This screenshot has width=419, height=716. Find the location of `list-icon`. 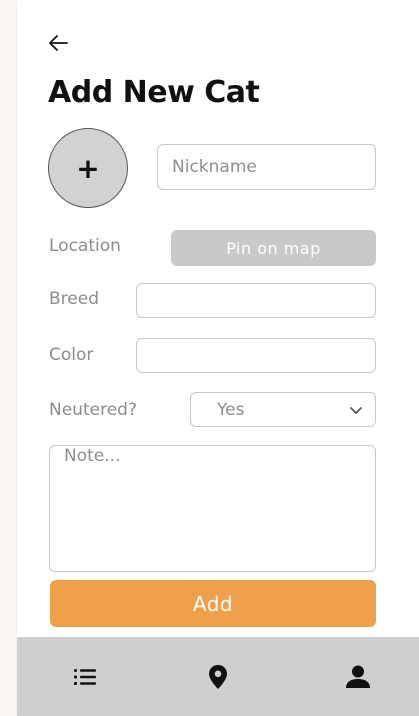

list-icon is located at coordinates (85, 676).